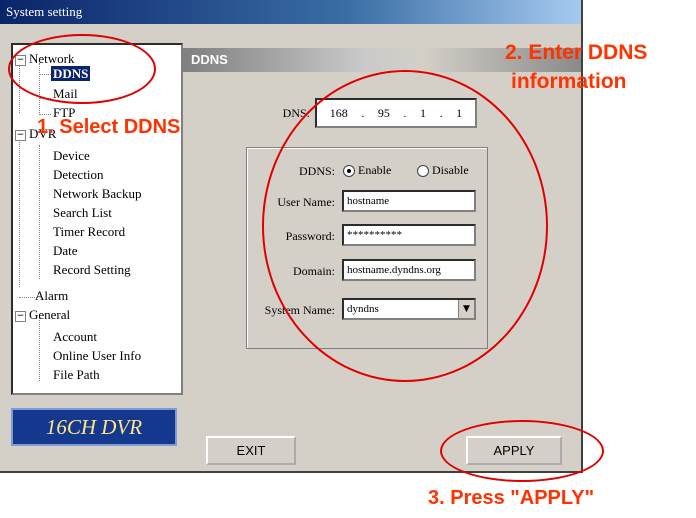 This screenshot has width=696, height=518. Describe the element at coordinates (522, 451) in the screenshot. I see `apply-circle` at that location.